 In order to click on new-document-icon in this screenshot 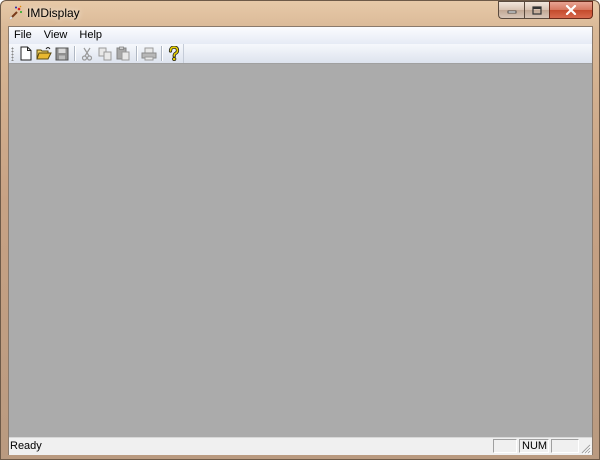, I will do `click(26, 53)`.